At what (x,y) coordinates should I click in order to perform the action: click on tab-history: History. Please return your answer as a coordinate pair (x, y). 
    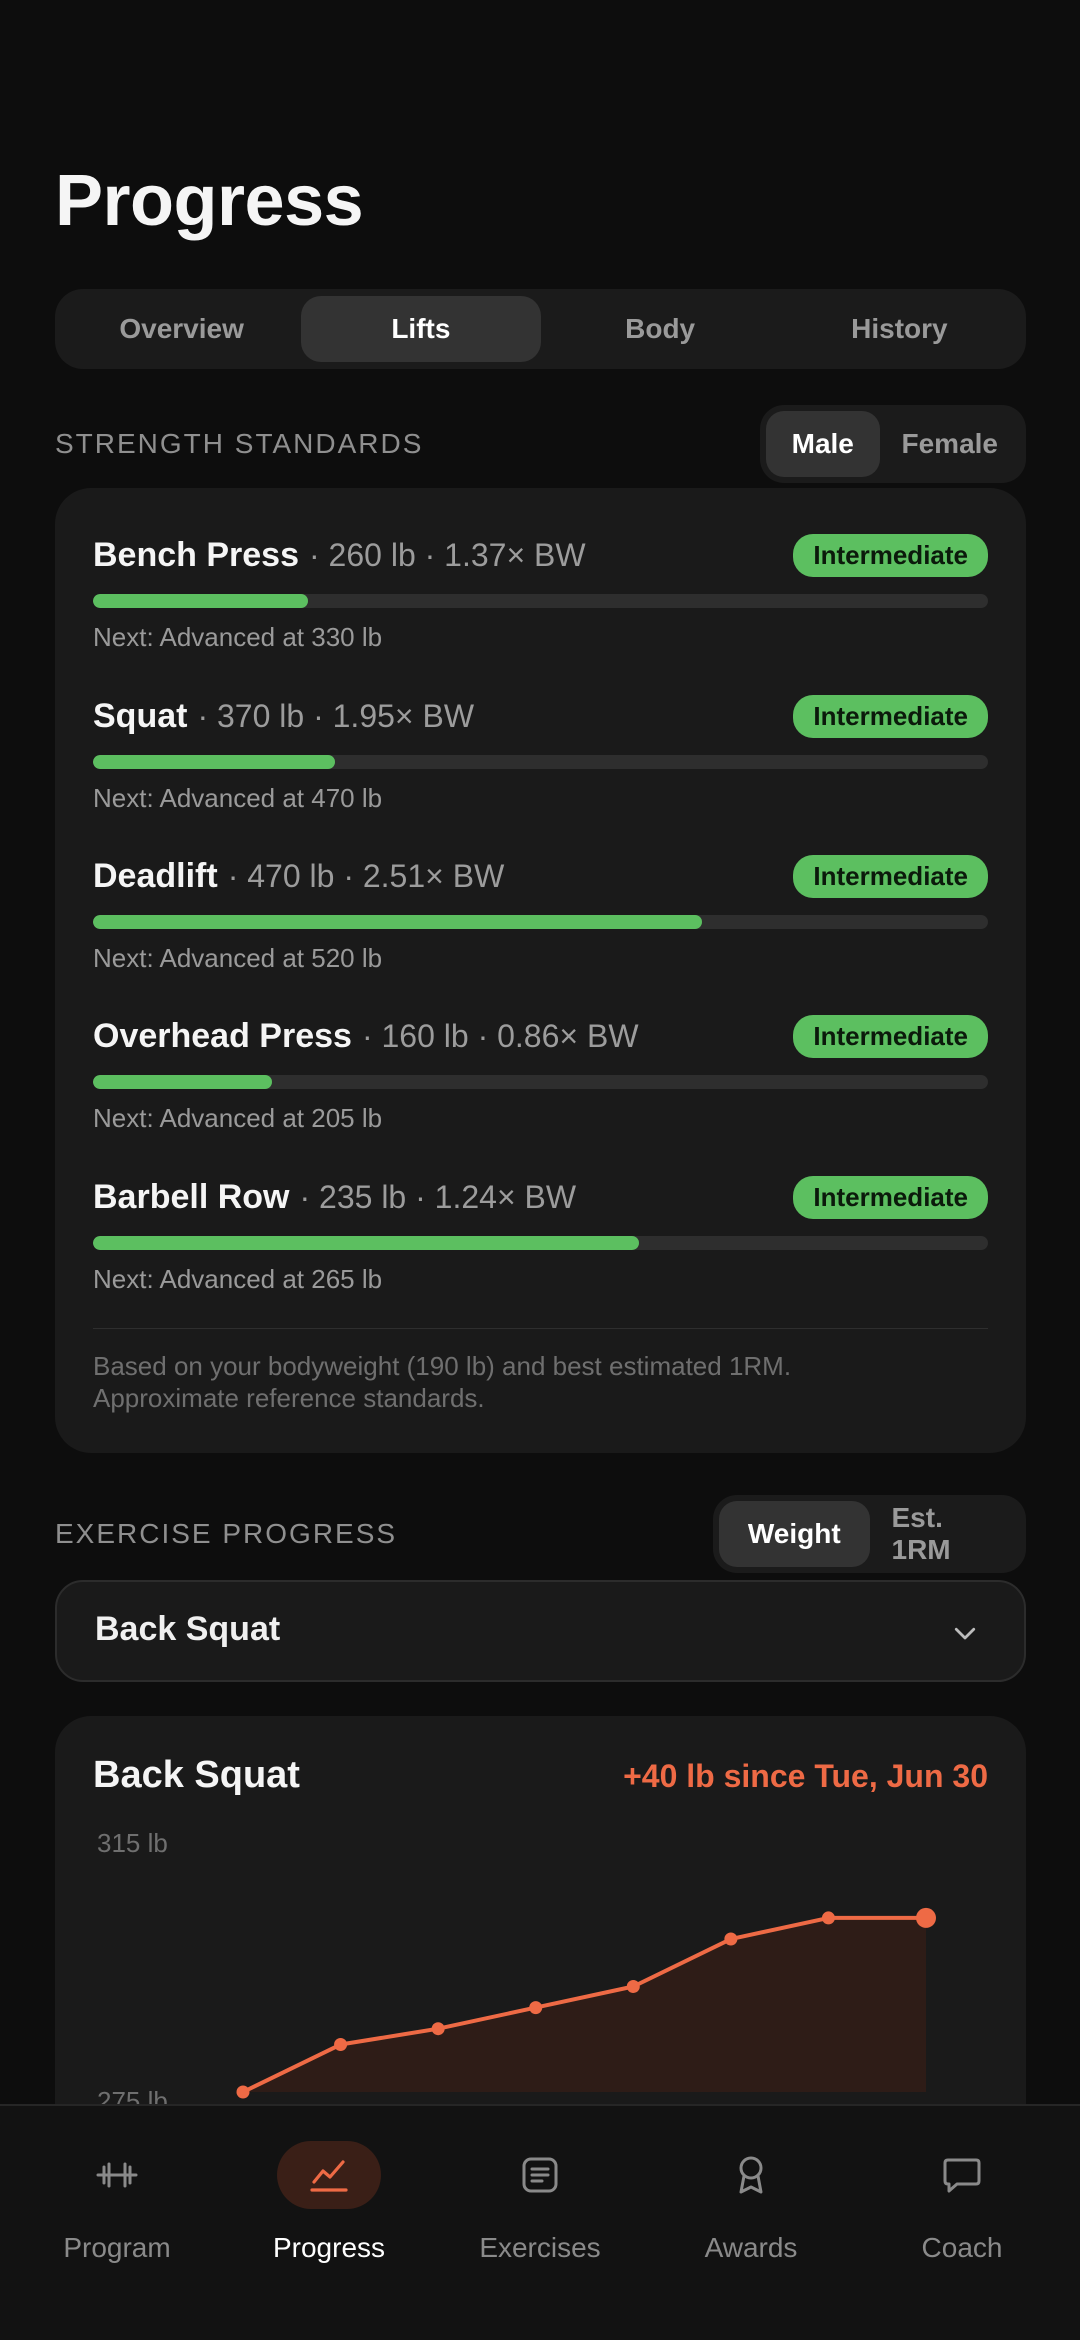
    Looking at the image, I should click on (899, 329).